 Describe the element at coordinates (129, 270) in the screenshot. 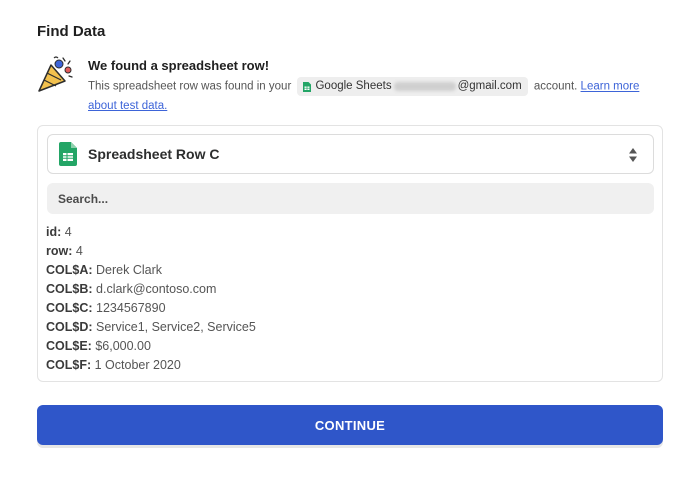

I see `field-value: Derek Clark` at that location.